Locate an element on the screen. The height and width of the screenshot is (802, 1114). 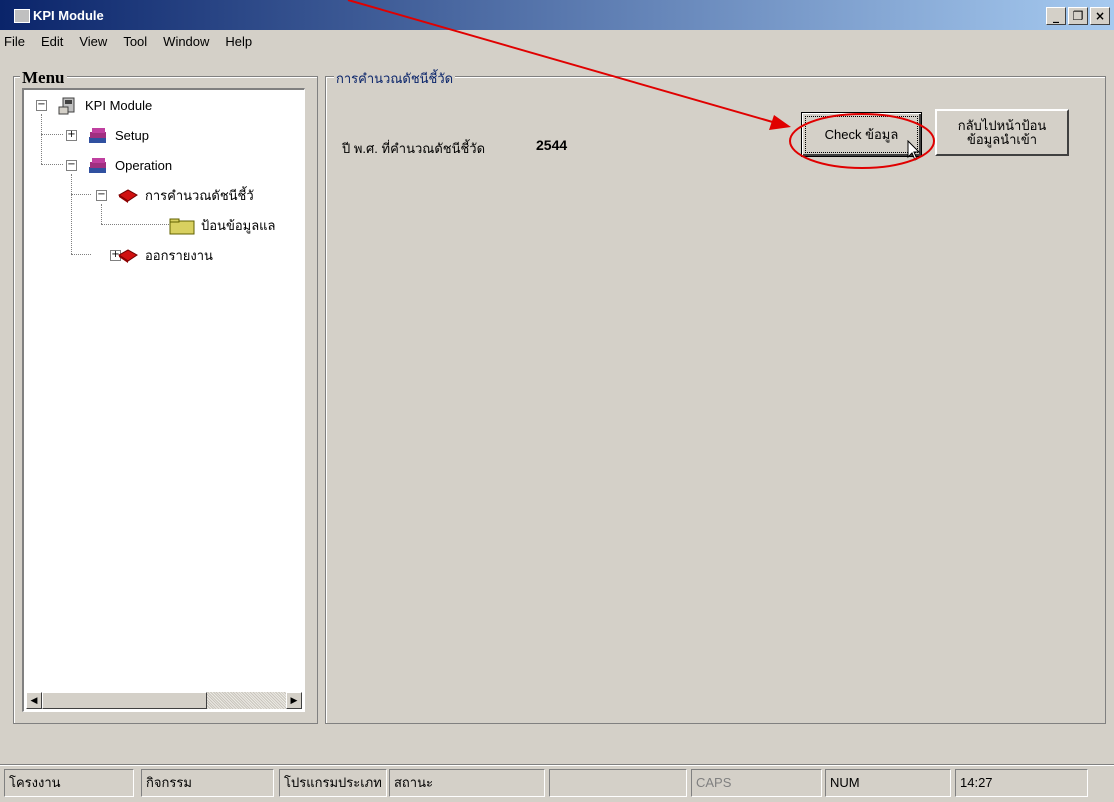
status-panel-caps: CAPS is located at coordinates (756, 783).